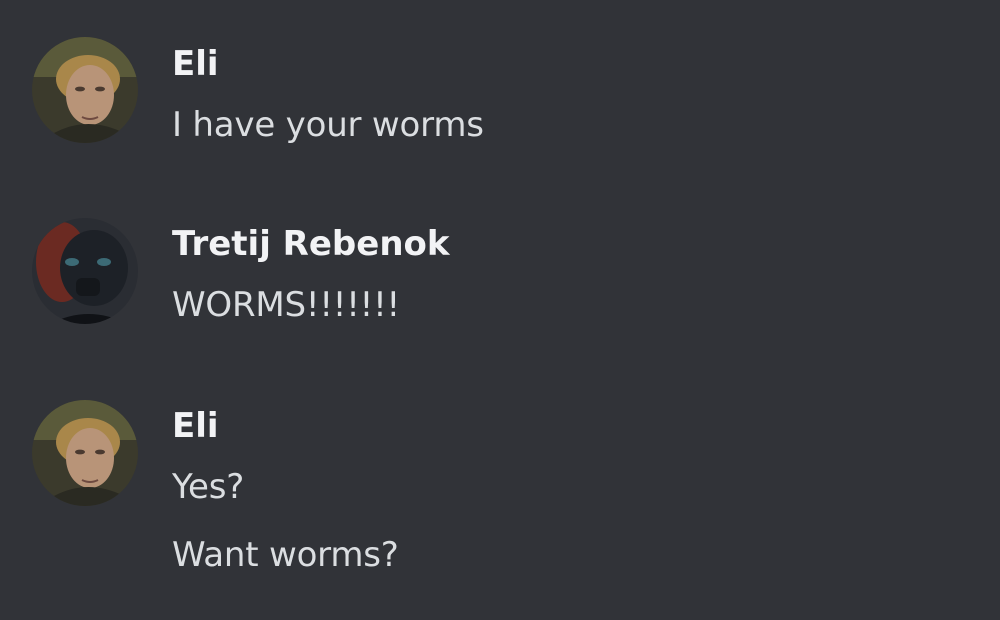  What do you see at coordinates (208, 487) in the screenshot?
I see `message-text: Yes?` at bounding box center [208, 487].